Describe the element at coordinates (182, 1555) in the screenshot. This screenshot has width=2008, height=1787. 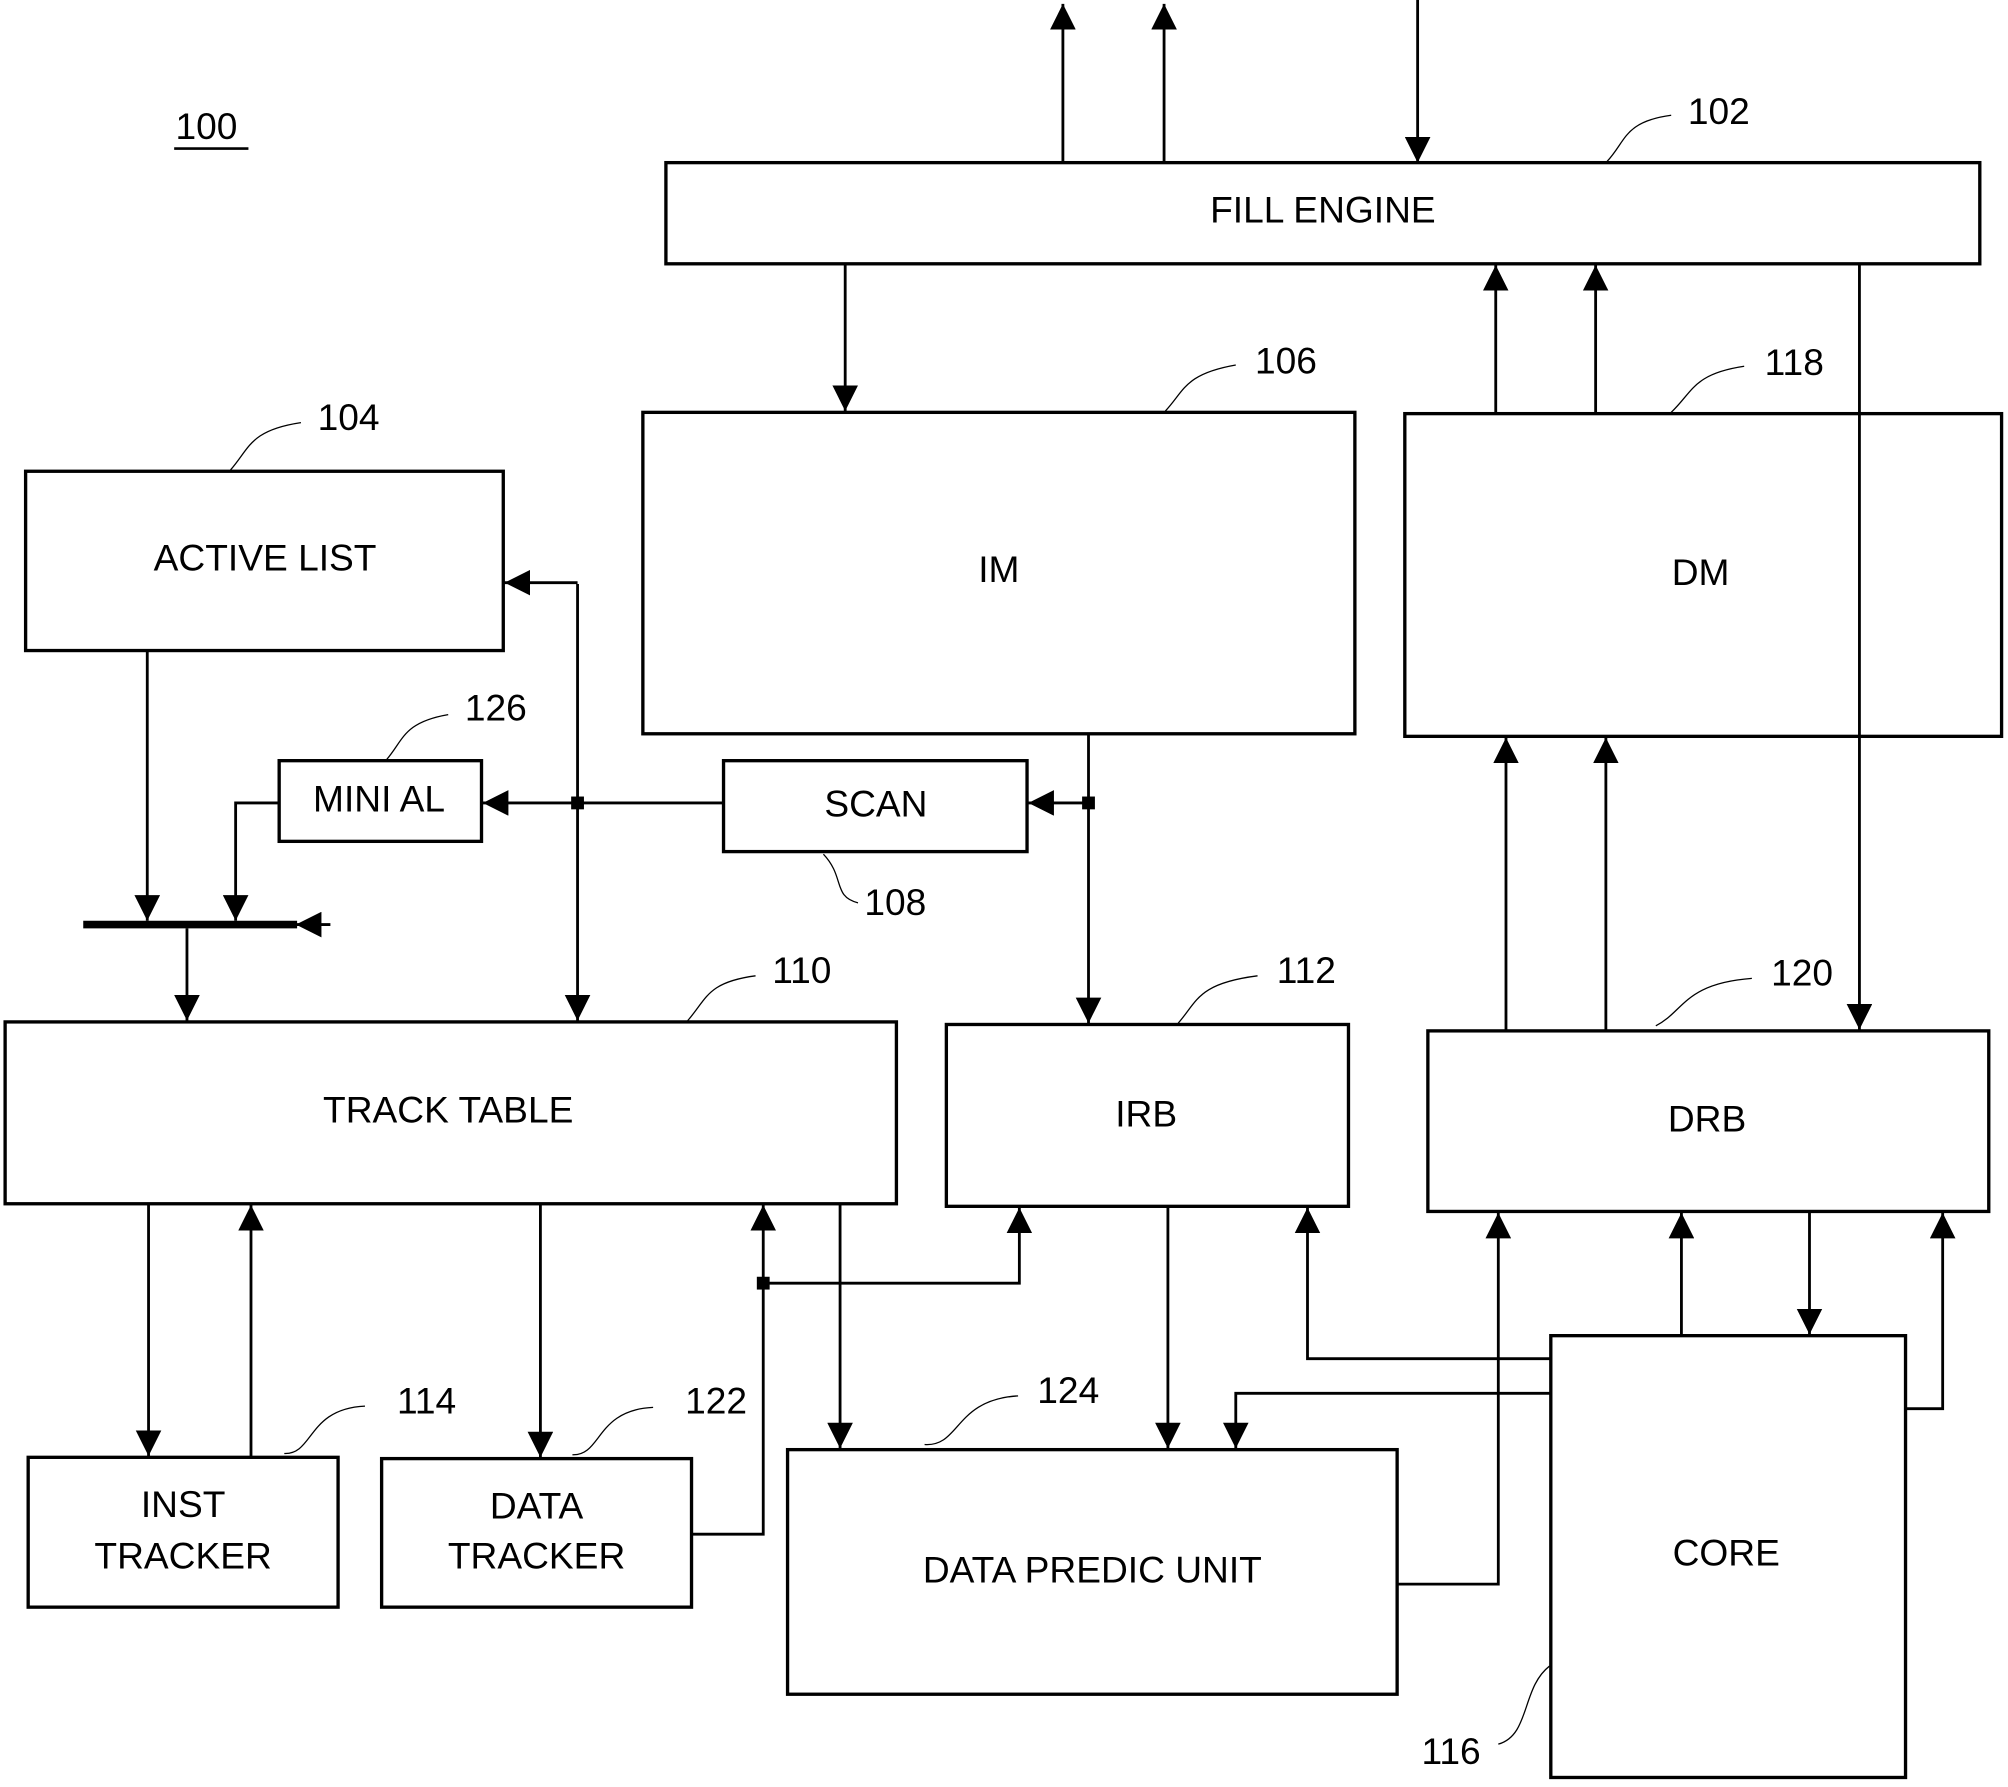
I see `inst-tracker-label-line2: TRACKER` at that location.